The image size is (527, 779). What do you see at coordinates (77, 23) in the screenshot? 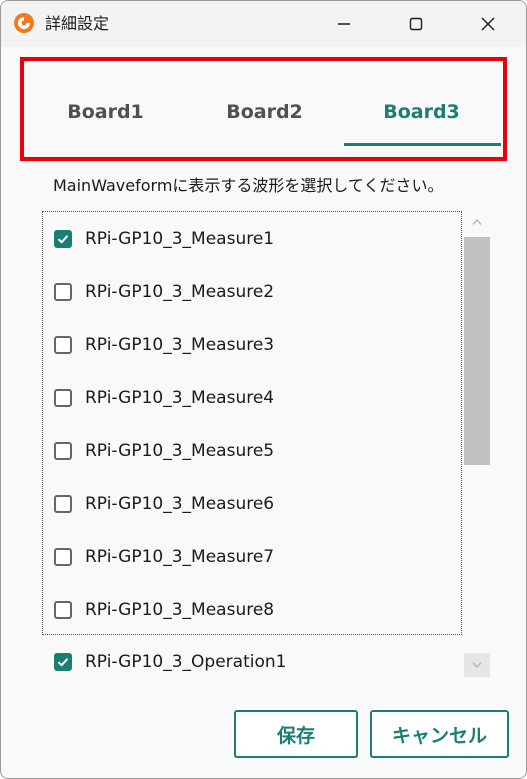
I see `window-title: 詳細設定` at bounding box center [77, 23].